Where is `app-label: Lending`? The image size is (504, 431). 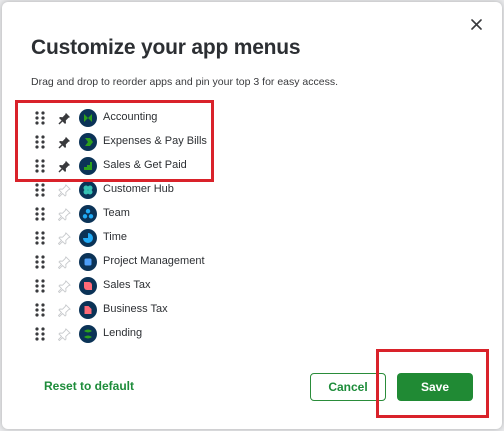 app-label: Lending is located at coordinates (123, 333).